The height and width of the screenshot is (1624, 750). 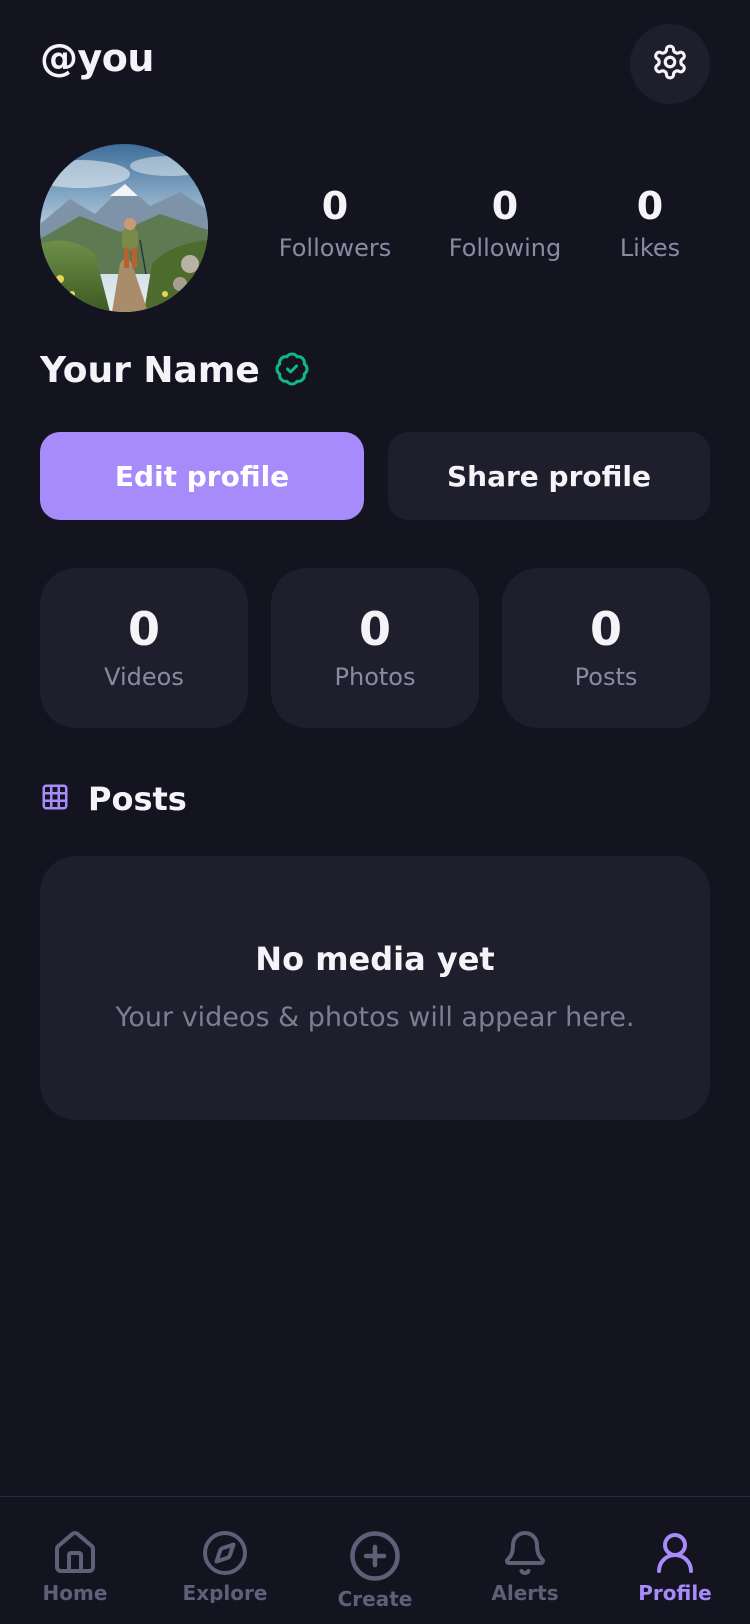 What do you see at coordinates (292, 371) in the screenshot?
I see `verified-badge-icon` at bounding box center [292, 371].